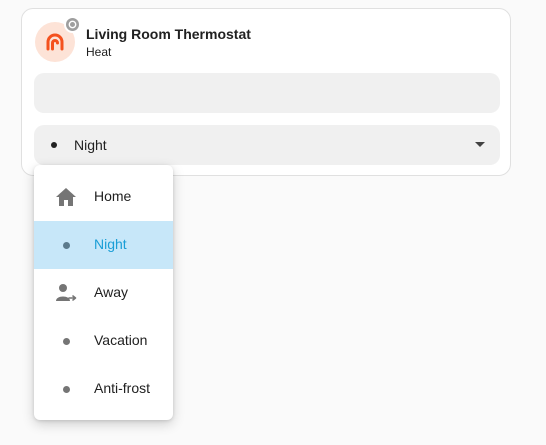 This screenshot has height=445, width=546. I want to click on menu-item-label: Home, so click(113, 196).